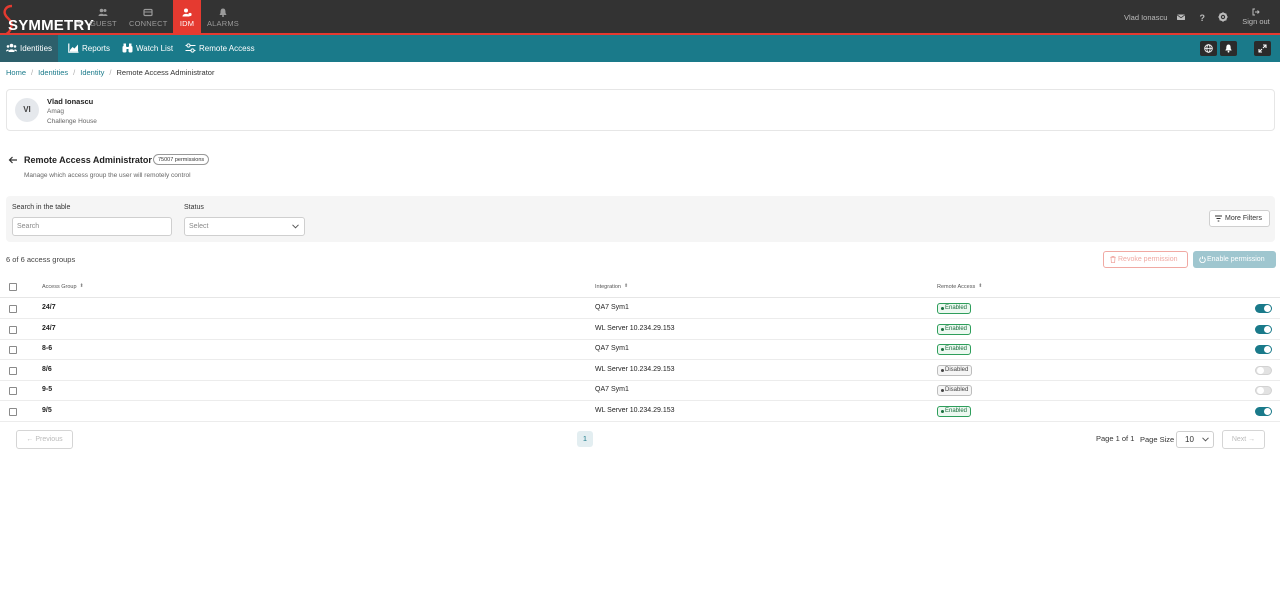  I want to click on previous-page-button: ← Previous, so click(44, 439).